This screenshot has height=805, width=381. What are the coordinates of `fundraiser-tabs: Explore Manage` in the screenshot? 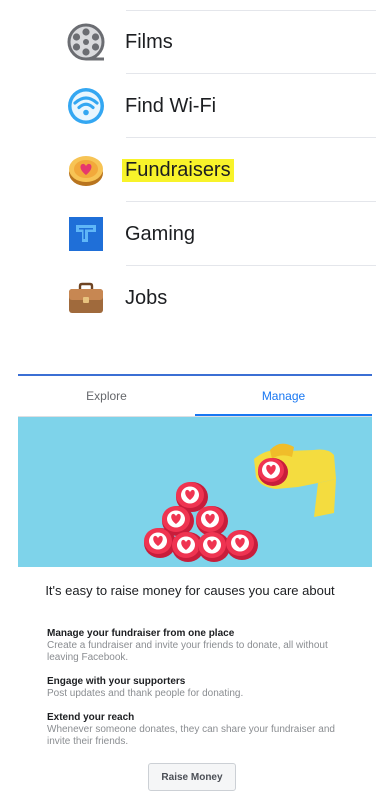 It's located at (195, 395).